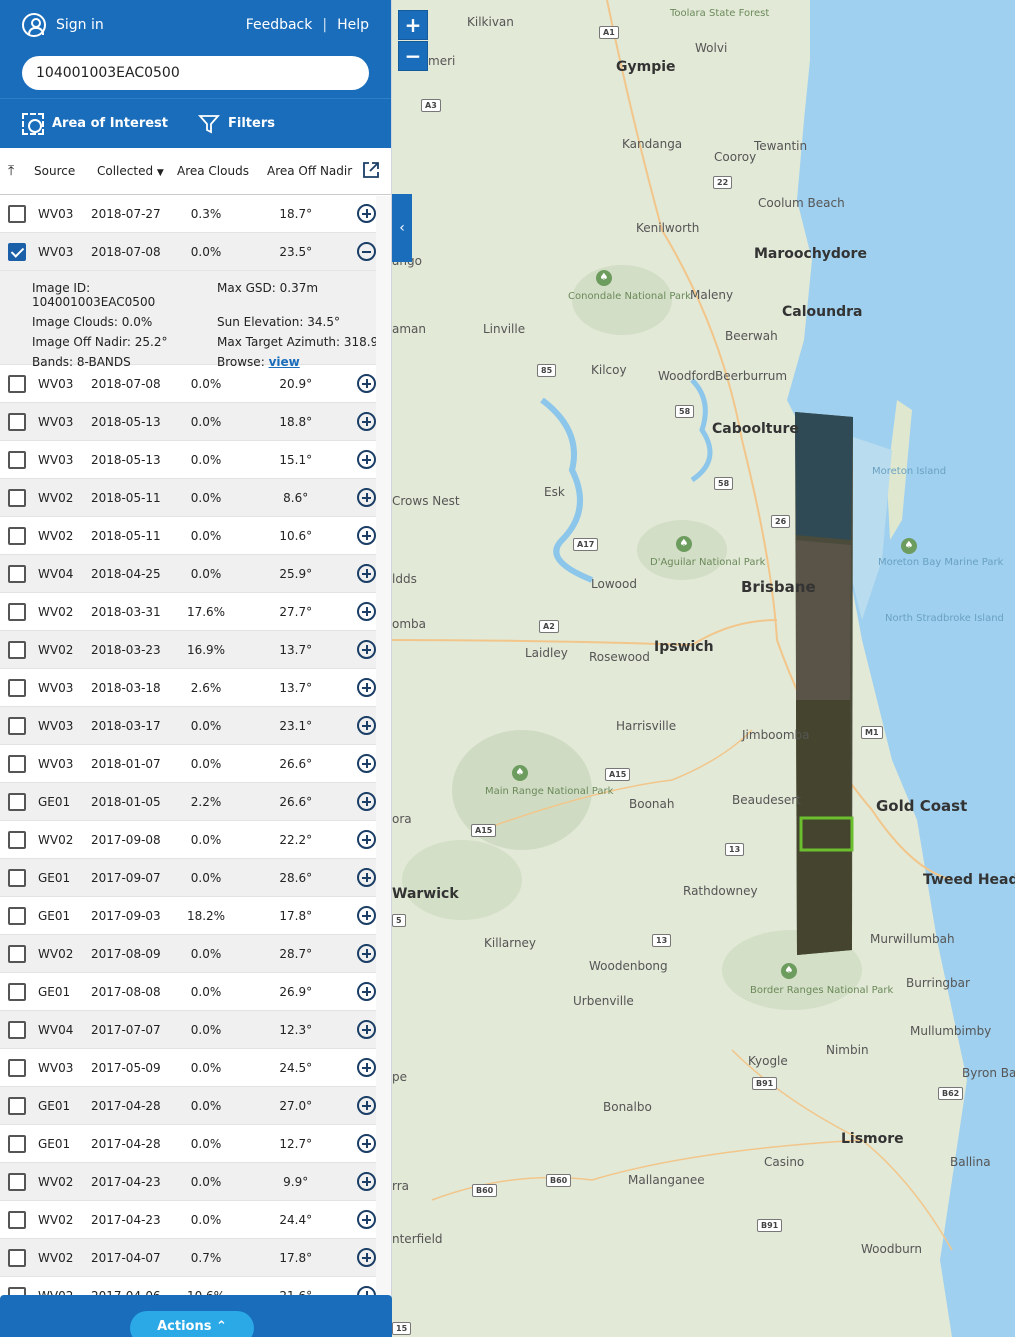 Image resolution: width=1015 pixels, height=1337 pixels. What do you see at coordinates (188, 840) in the screenshot?
I see `table-row: WV02 2017-09-08 0.0% 22.2°` at bounding box center [188, 840].